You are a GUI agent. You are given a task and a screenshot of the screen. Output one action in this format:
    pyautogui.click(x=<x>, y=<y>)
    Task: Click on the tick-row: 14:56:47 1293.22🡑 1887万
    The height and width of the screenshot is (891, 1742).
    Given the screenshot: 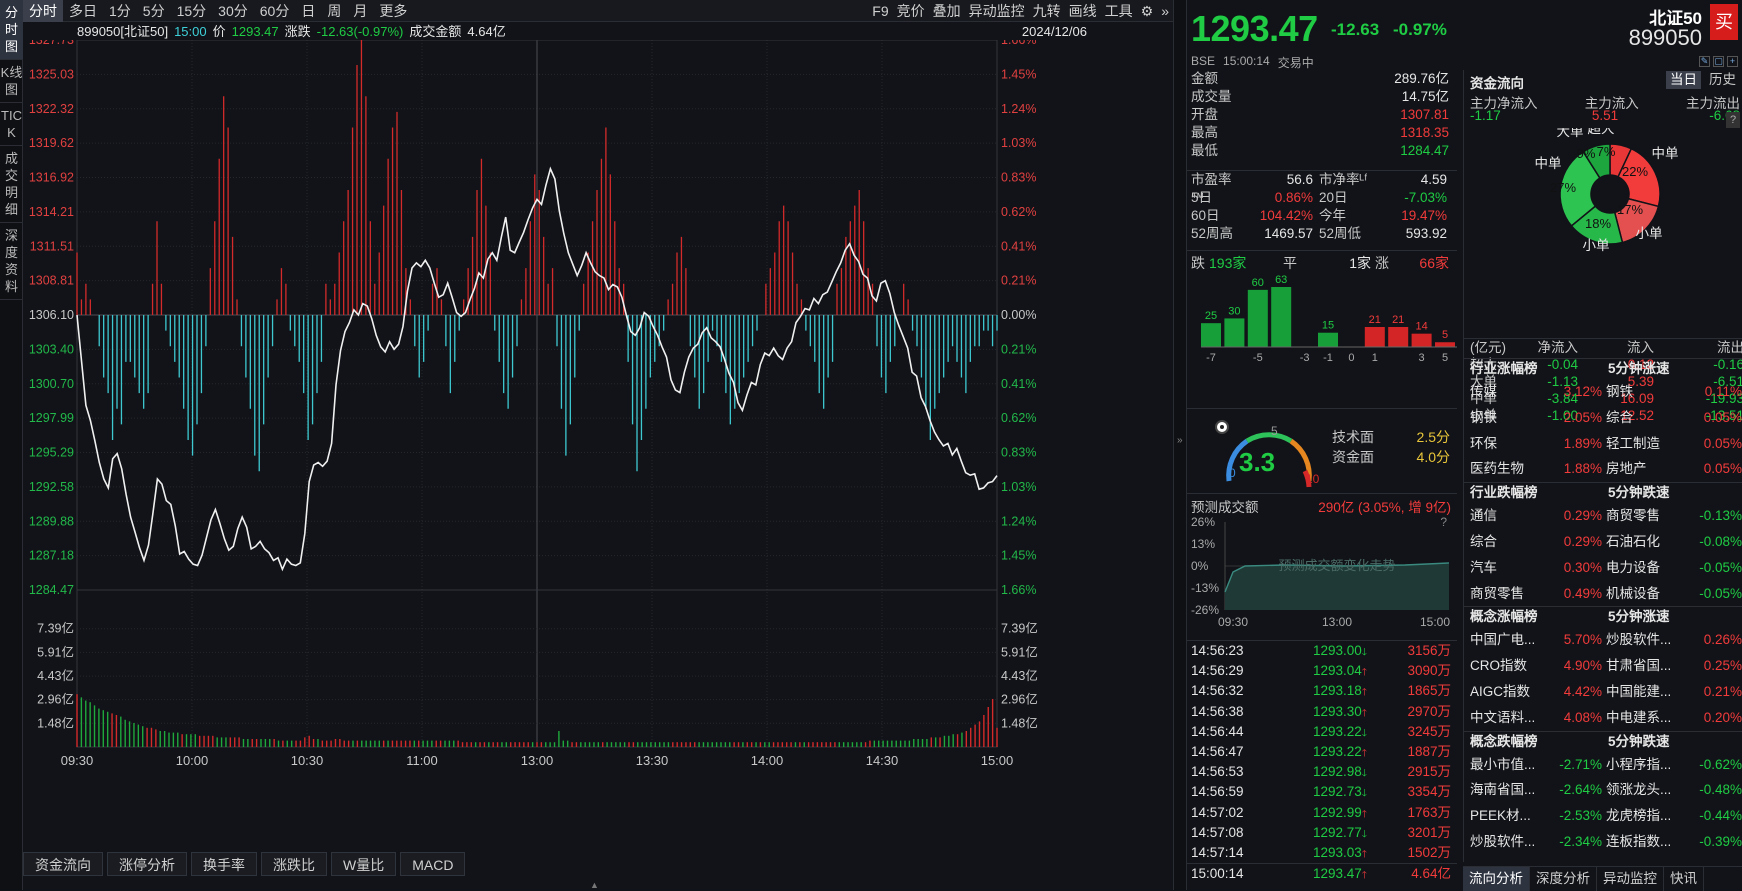 What is the action you would take?
    pyautogui.click(x=1322, y=752)
    